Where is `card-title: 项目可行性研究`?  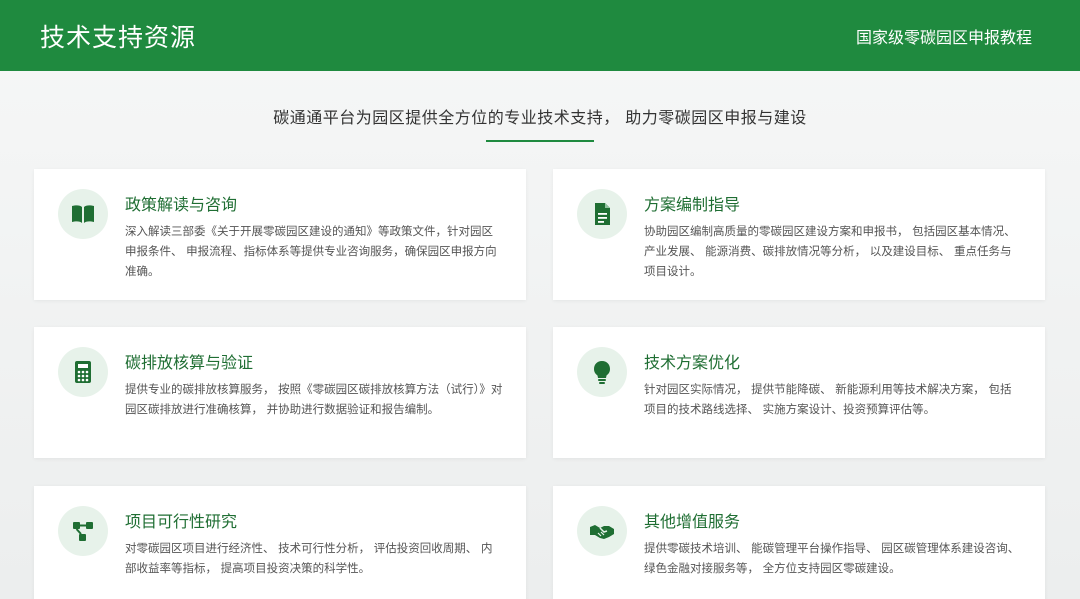
card-title: 项目可行性研究 is located at coordinates (181, 521).